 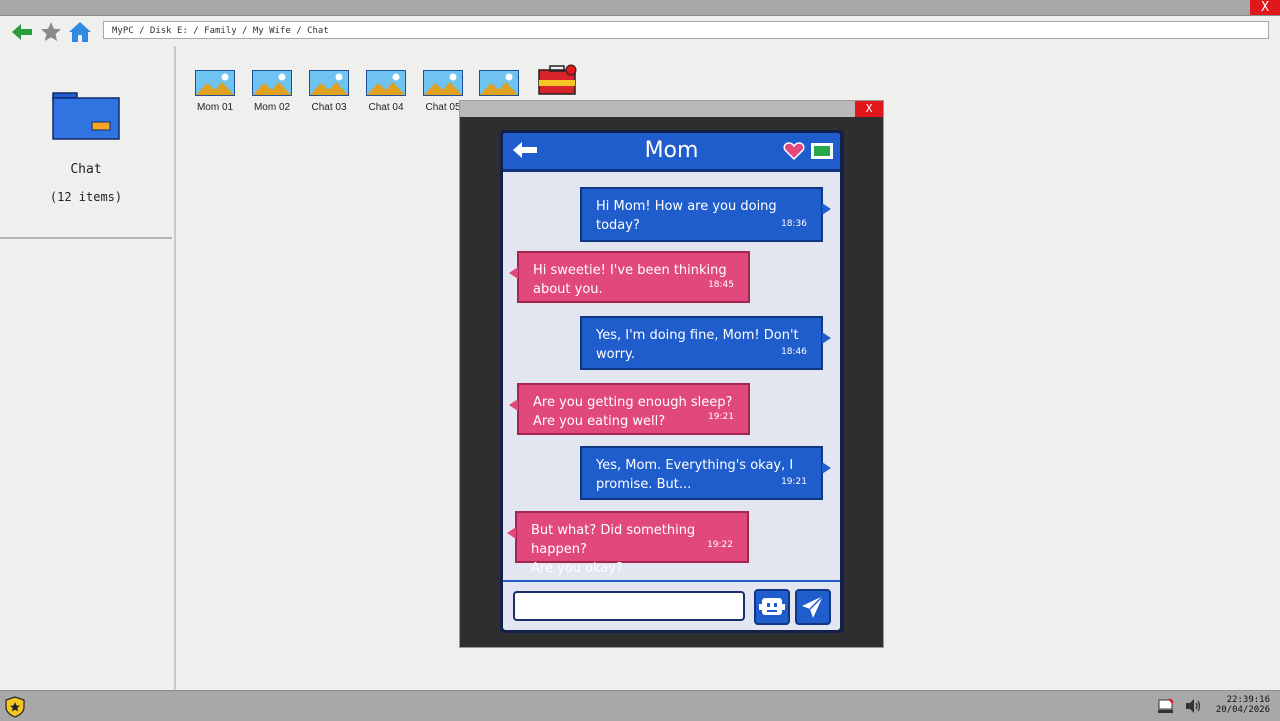 I want to click on system-clock: 22:39:16 20/04/2026, so click(x=1243, y=705).